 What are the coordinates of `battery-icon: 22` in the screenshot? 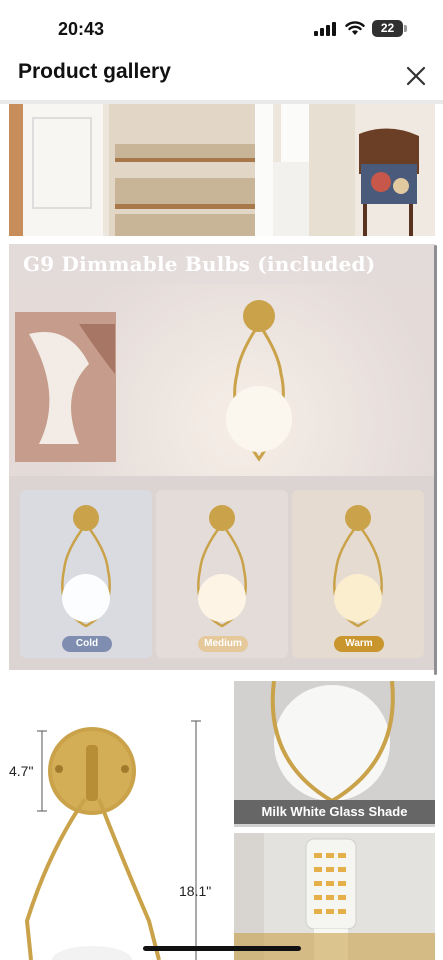 It's located at (387, 28).